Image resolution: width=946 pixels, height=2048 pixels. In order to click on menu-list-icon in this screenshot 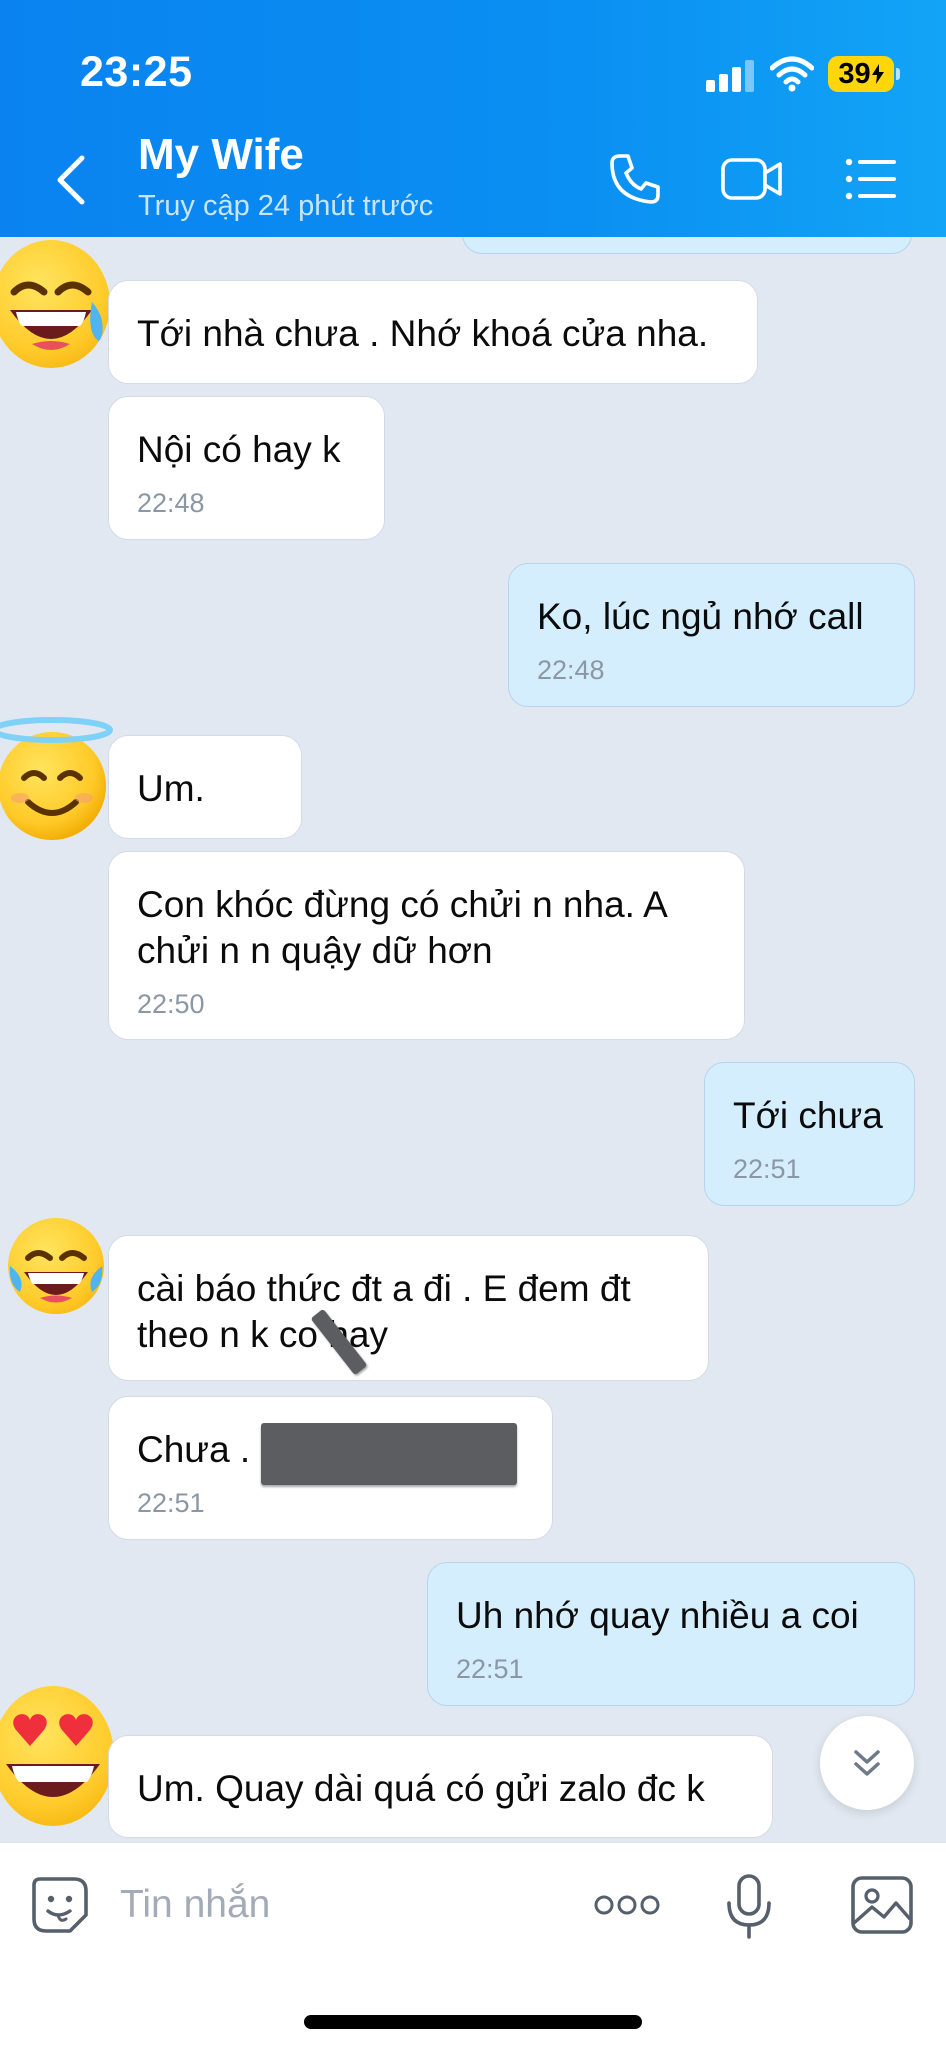, I will do `click(871, 179)`.